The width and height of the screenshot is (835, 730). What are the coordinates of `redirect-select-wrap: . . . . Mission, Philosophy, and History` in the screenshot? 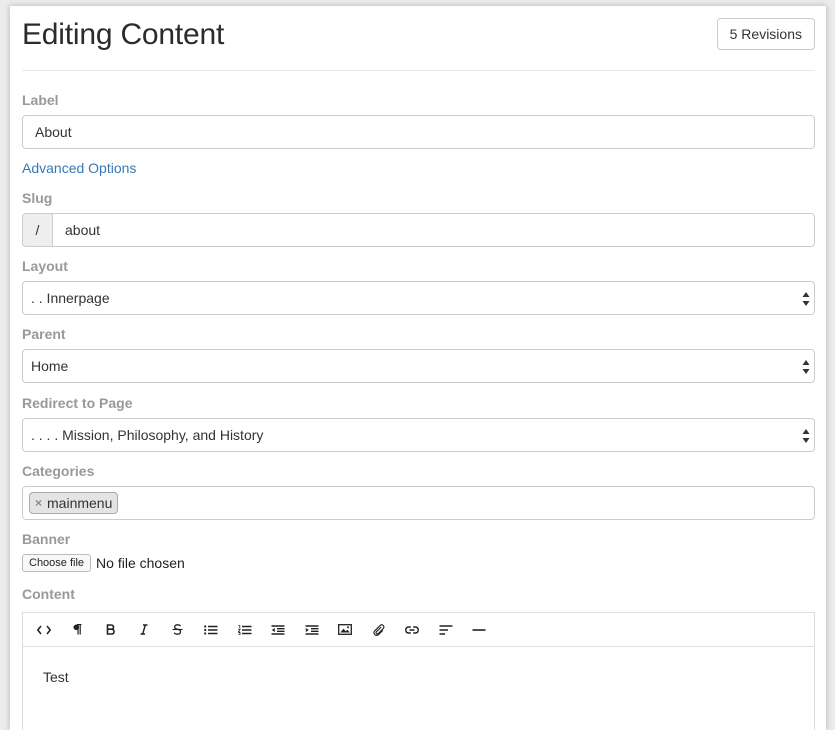 It's located at (418, 435).